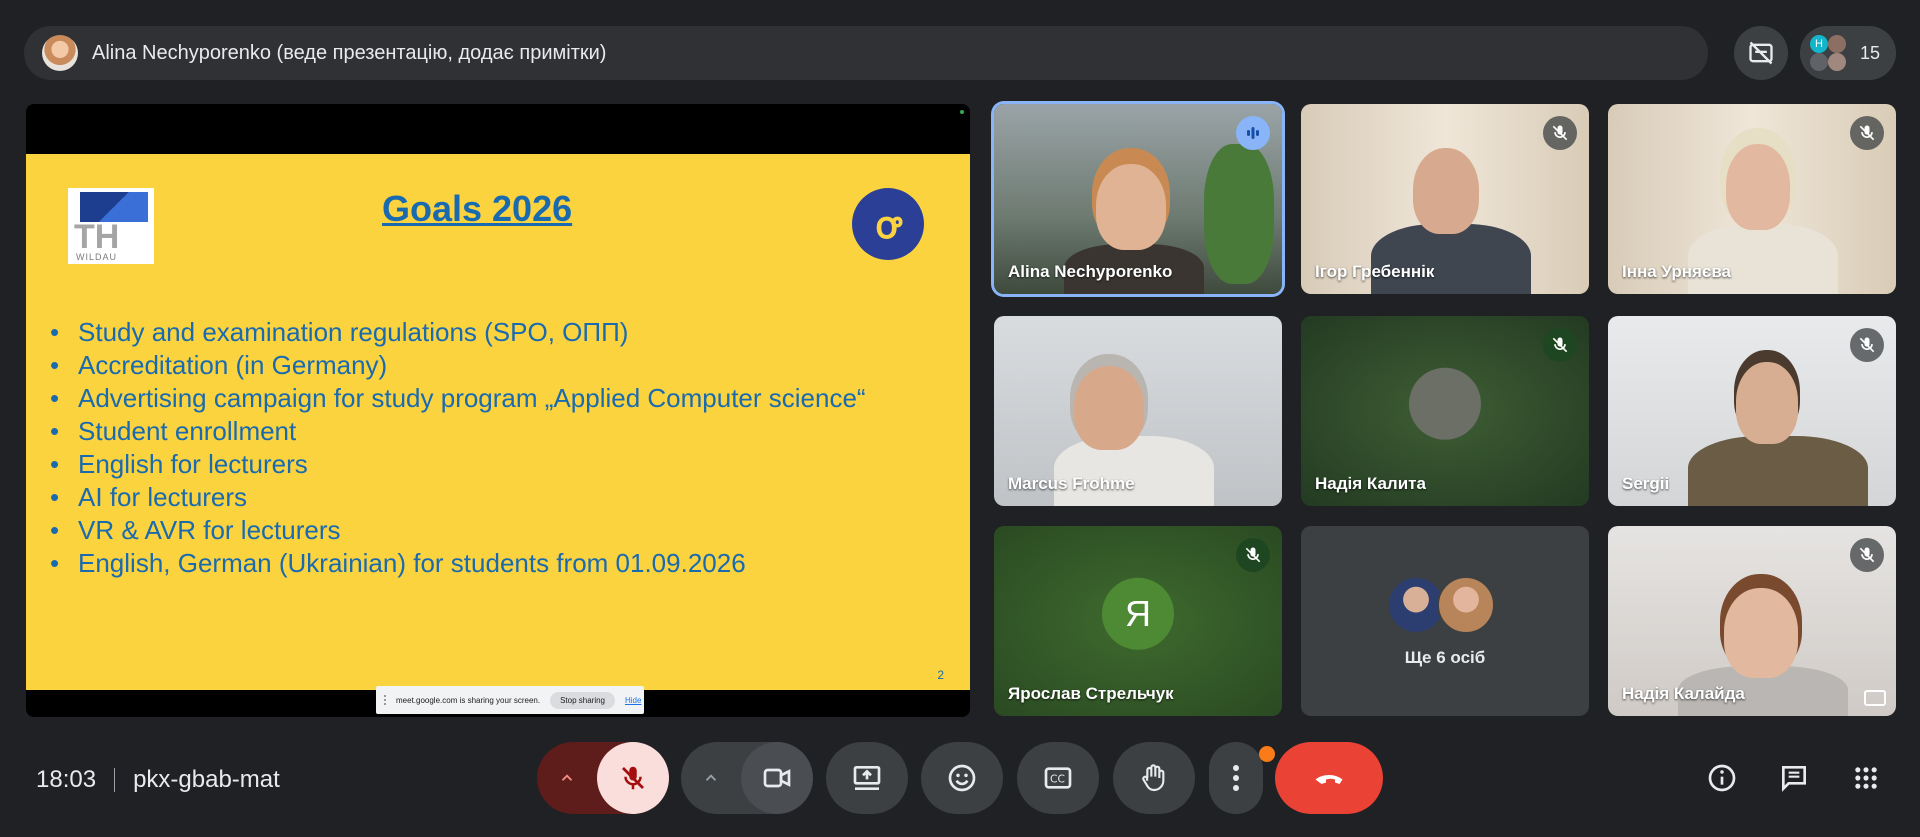  Describe the element at coordinates (962, 112) in the screenshot. I see `live-indicator` at that location.